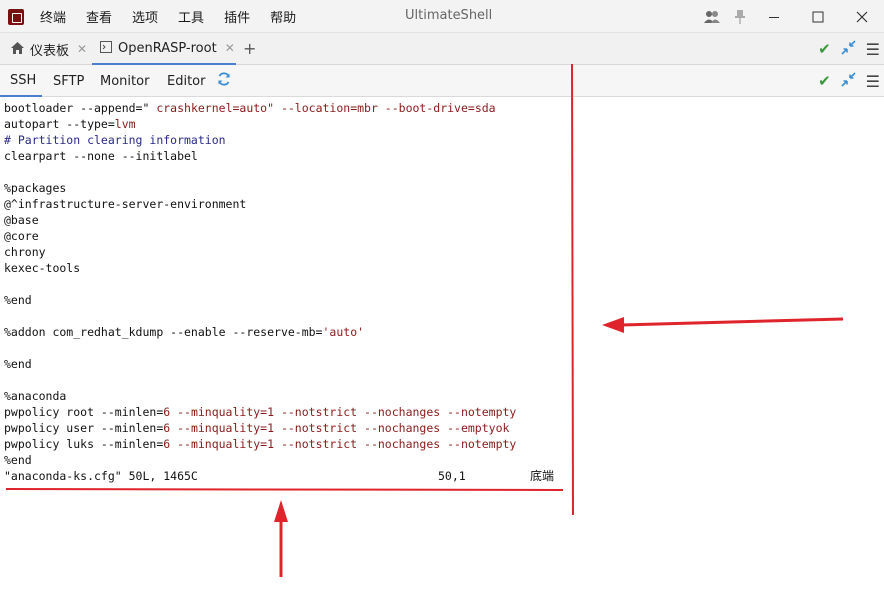 The width and height of the screenshot is (884, 592). I want to click on app-logo-icon, so click(16, 17).